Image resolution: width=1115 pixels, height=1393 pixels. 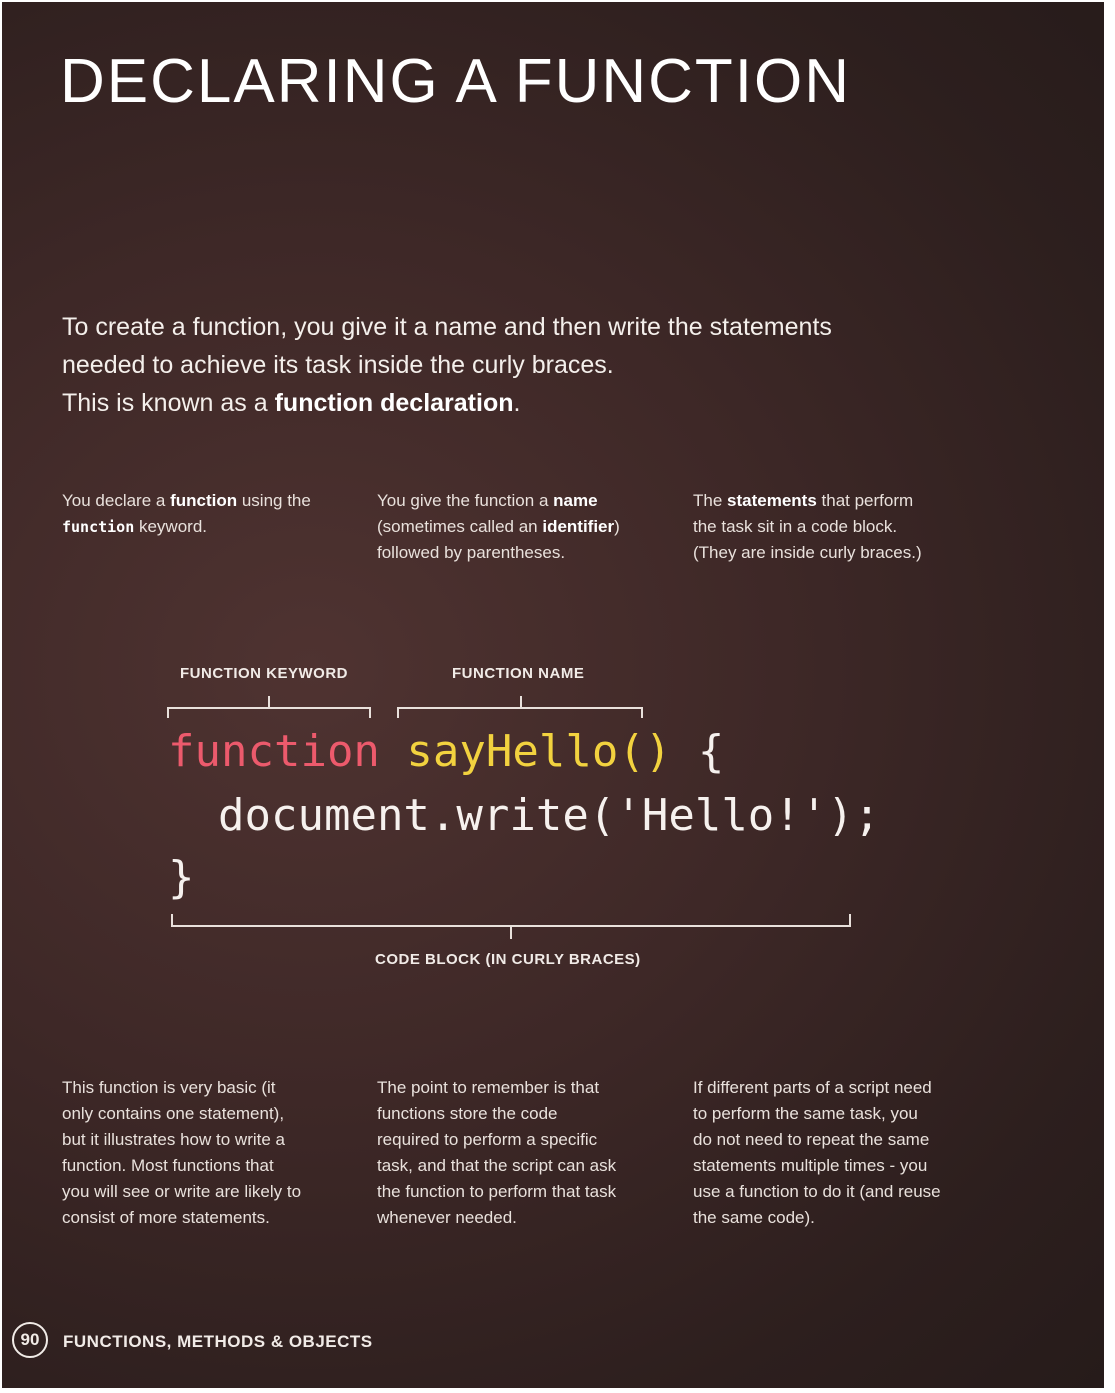 What do you see at coordinates (539, 751) in the screenshot?
I see `code-function-name: sayHello()` at bounding box center [539, 751].